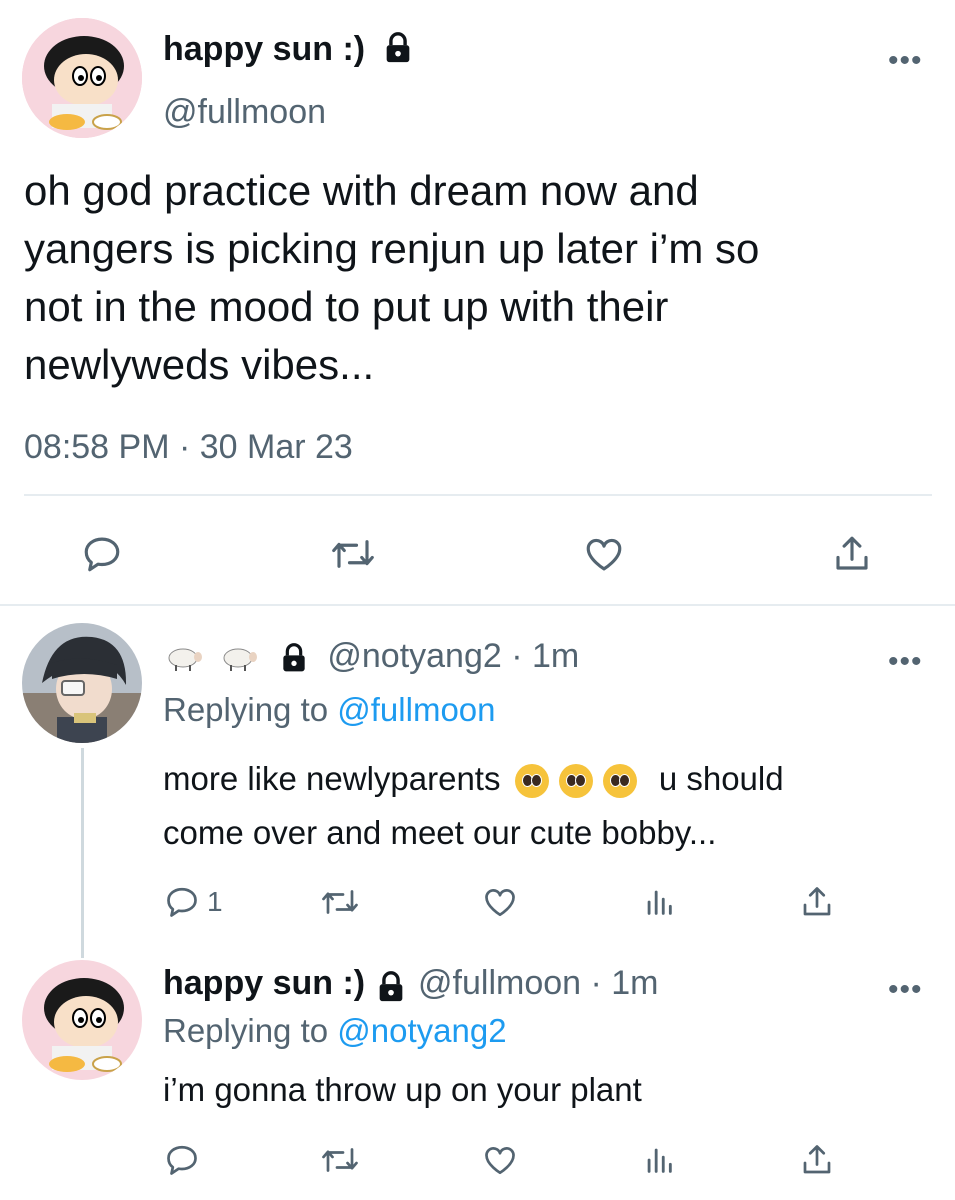  I want to click on tweet-text-line: not in the mood to put up with their, so click(346, 306).